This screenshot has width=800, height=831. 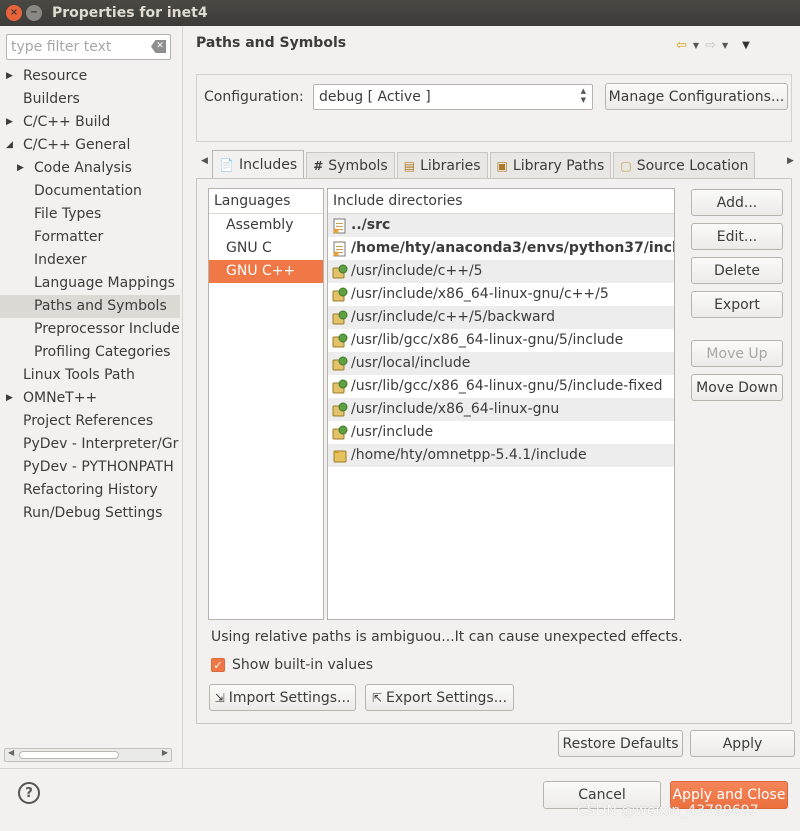 I want to click on include-directory-row: /usr/lib/gcc/x86_64-linux-gnu/5/include, so click(x=501, y=340).